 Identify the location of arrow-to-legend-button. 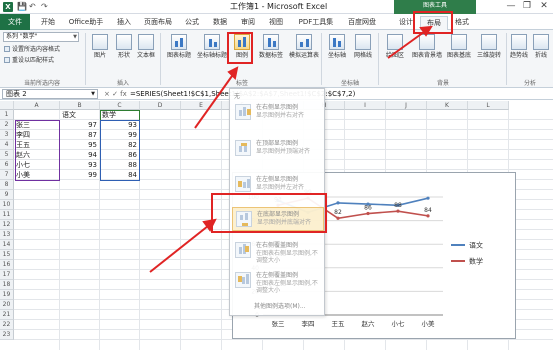
(213, 102).